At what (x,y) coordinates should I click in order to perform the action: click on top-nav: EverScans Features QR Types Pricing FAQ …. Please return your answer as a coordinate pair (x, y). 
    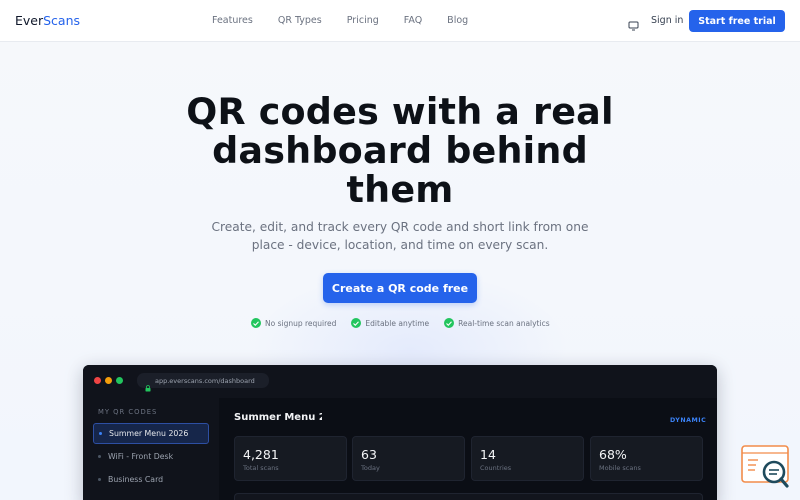
    Looking at the image, I should click on (400, 21).